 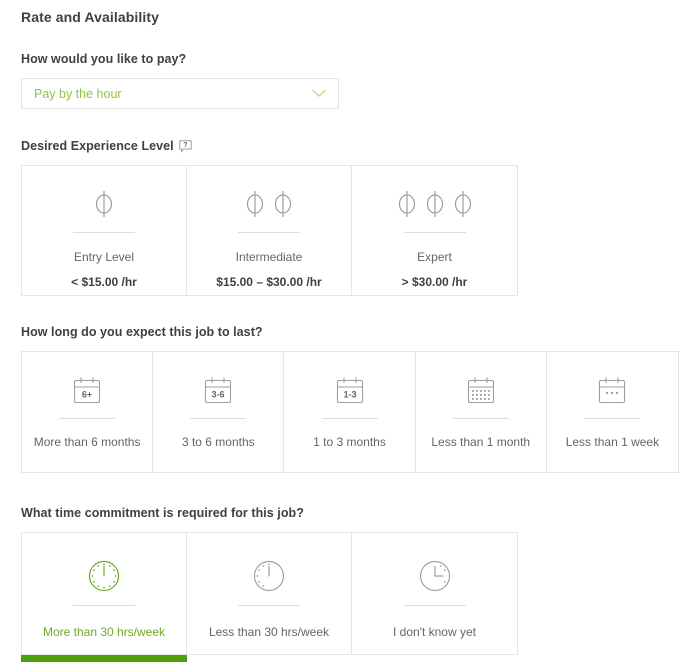 What do you see at coordinates (349, 442) in the screenshot?
I see `duration-card-title: 1 to 3 months` at bounding box center [349, 442].